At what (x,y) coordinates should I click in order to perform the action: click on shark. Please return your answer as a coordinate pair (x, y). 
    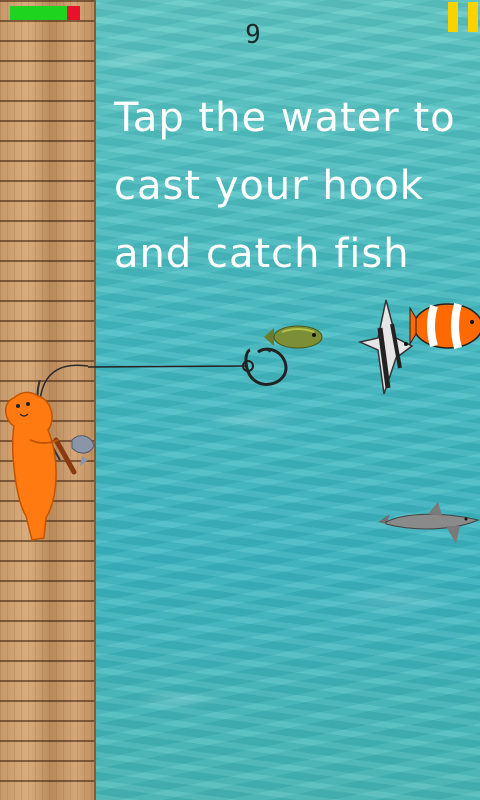
    Looking at the image, I should click on (428, 523).